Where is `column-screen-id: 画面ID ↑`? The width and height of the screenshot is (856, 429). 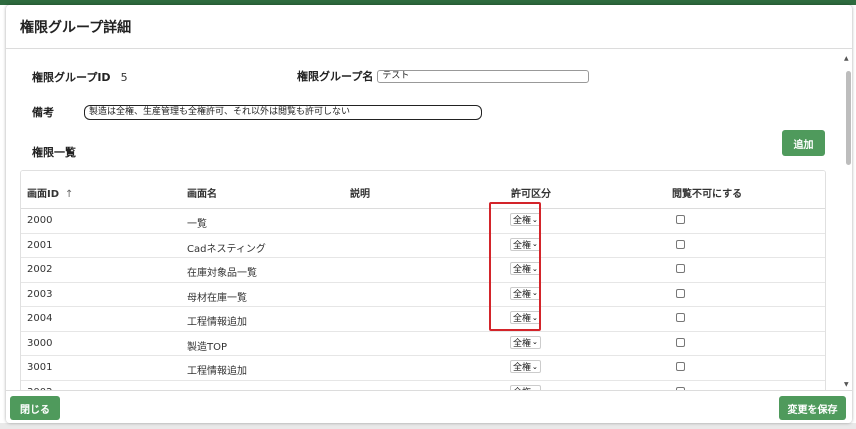
column-screen-id: 画面ID ↑ is located at coordinates (50, 192).